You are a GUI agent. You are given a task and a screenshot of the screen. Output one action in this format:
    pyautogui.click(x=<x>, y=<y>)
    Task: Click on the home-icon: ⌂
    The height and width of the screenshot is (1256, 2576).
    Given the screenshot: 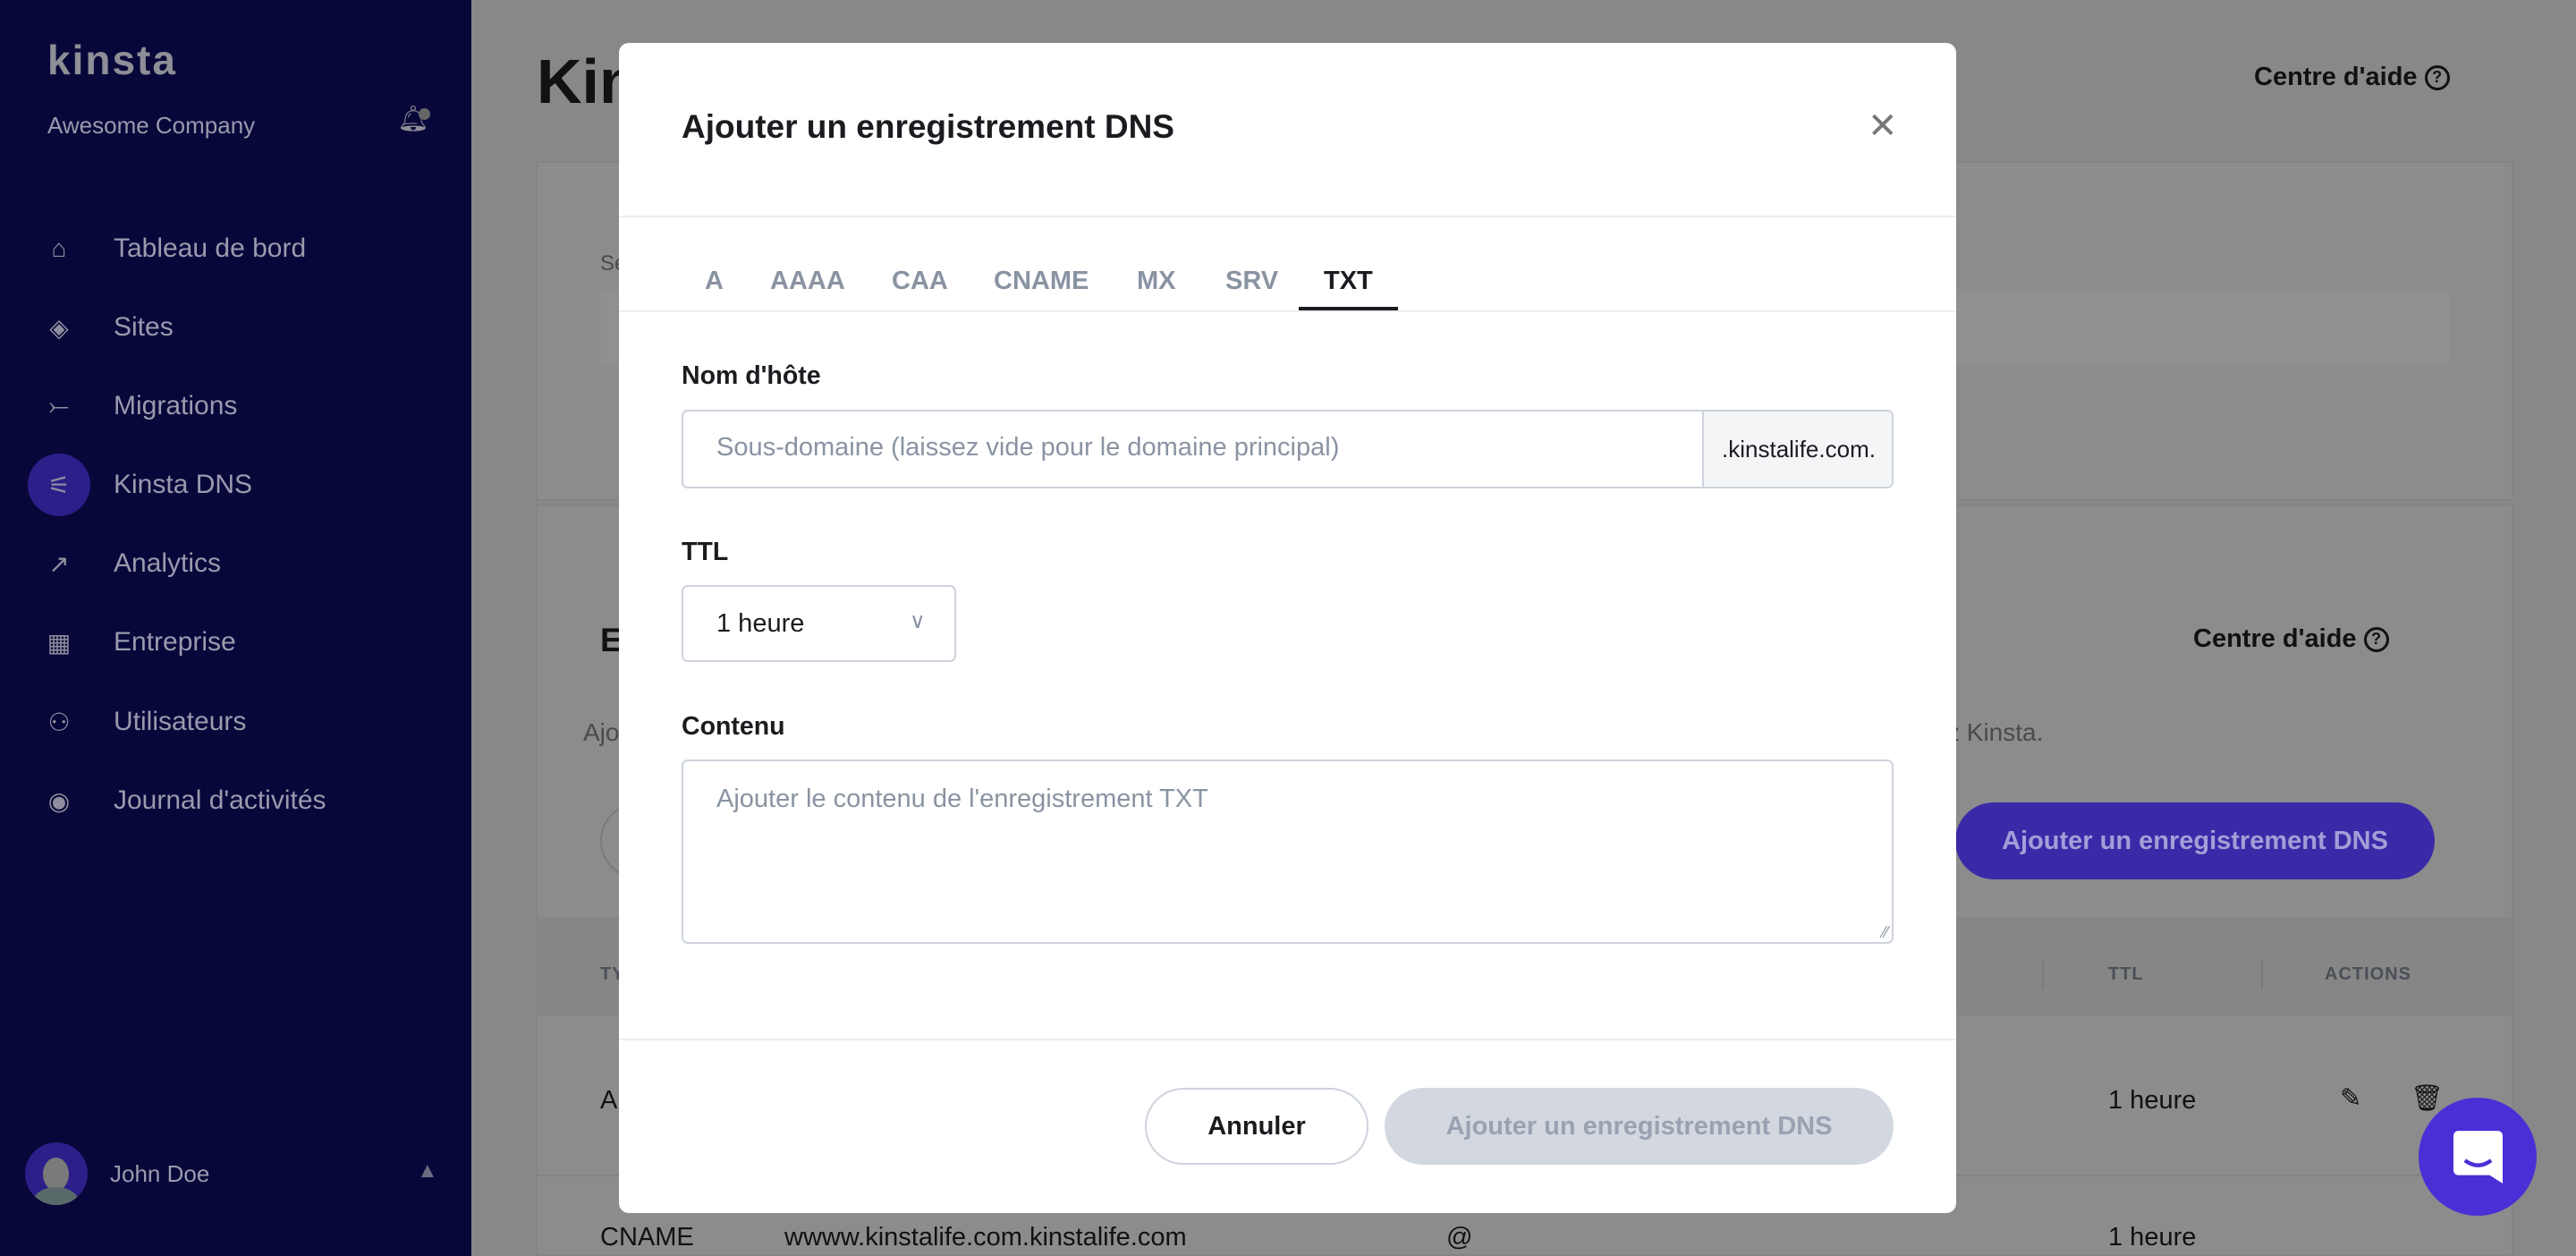 What is the action you would take?
    pyautogui.click(x=59, y=248)
    